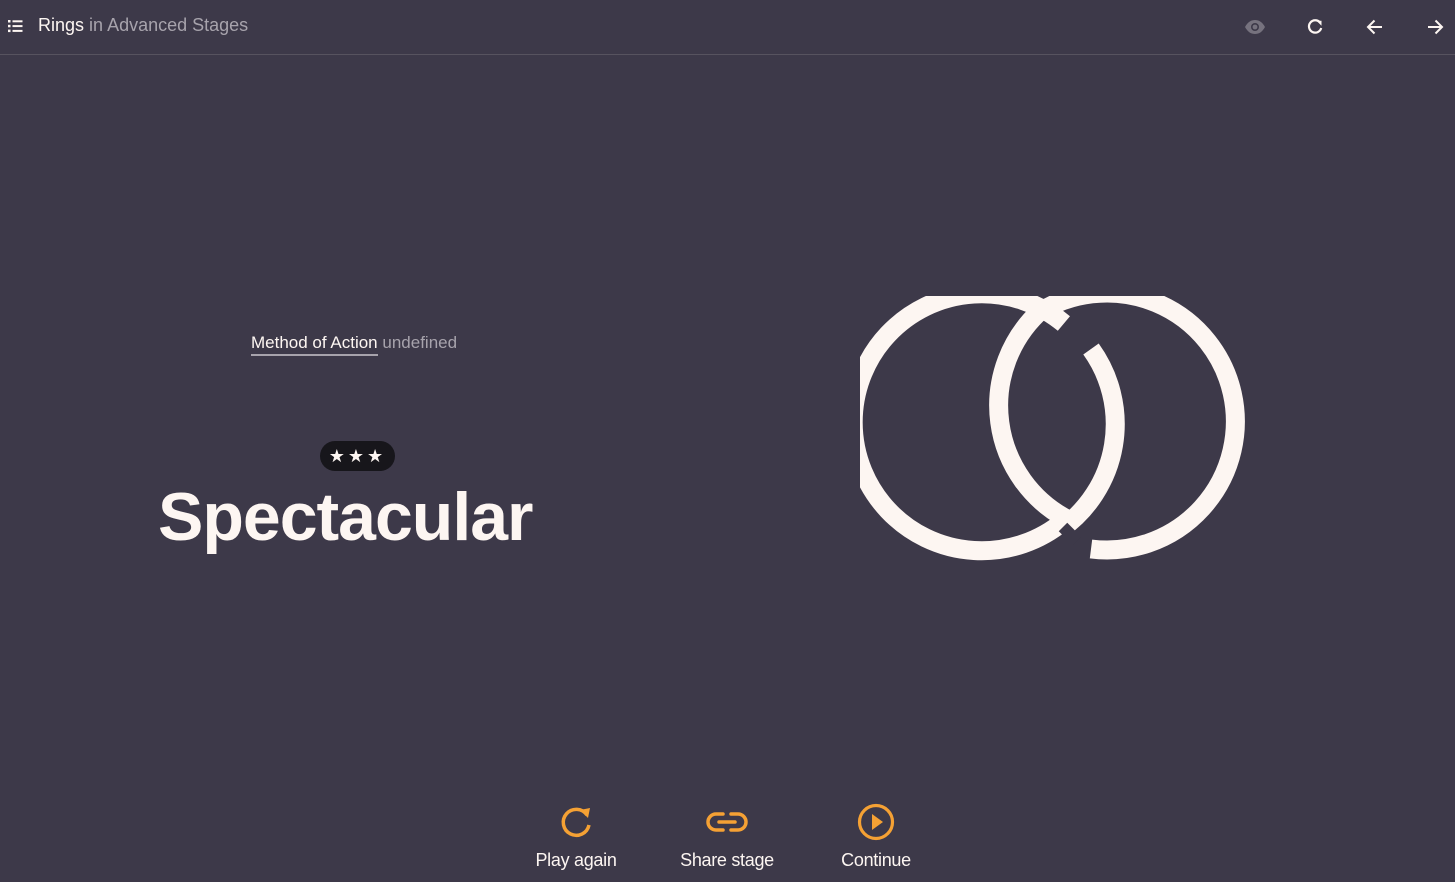  I want to click on arrow-left-icon, so click(1375, 27).